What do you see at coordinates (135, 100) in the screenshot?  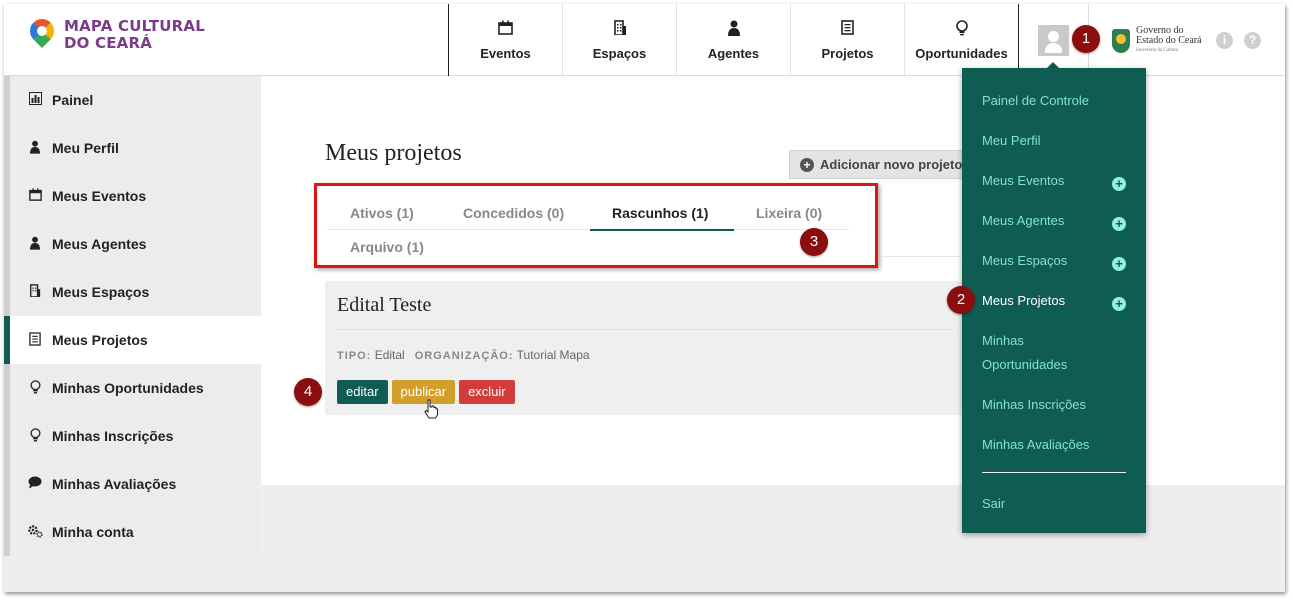 I see `sidebar-item-painel: Painel` at bounding box center [135, 100].